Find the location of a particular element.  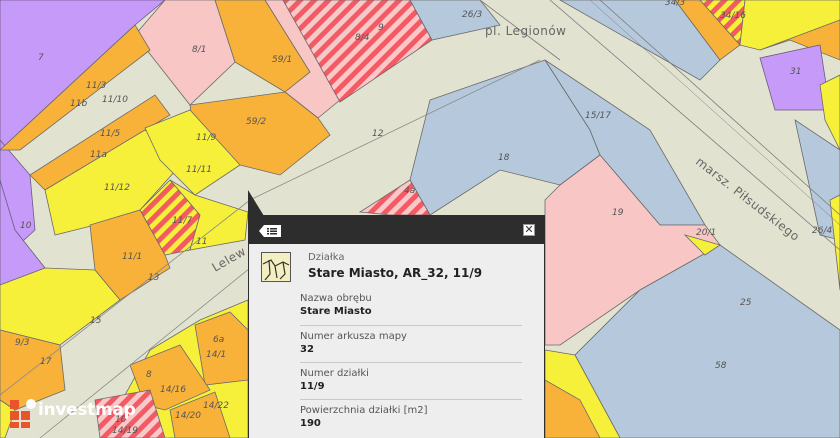

parcel-number-label: 11b is located at coordinates (78, 104).